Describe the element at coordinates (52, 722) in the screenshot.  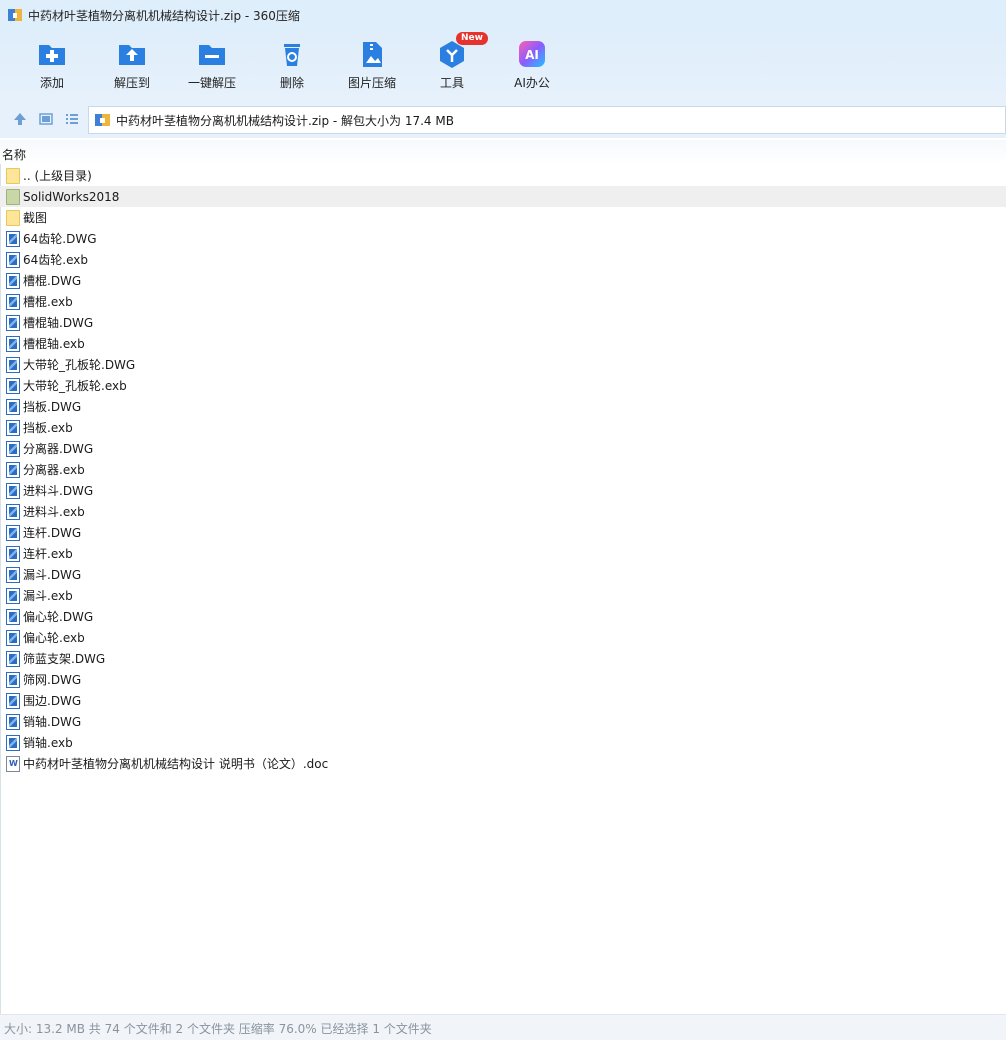
I see `file-name: 销轴.DWG` at that location.